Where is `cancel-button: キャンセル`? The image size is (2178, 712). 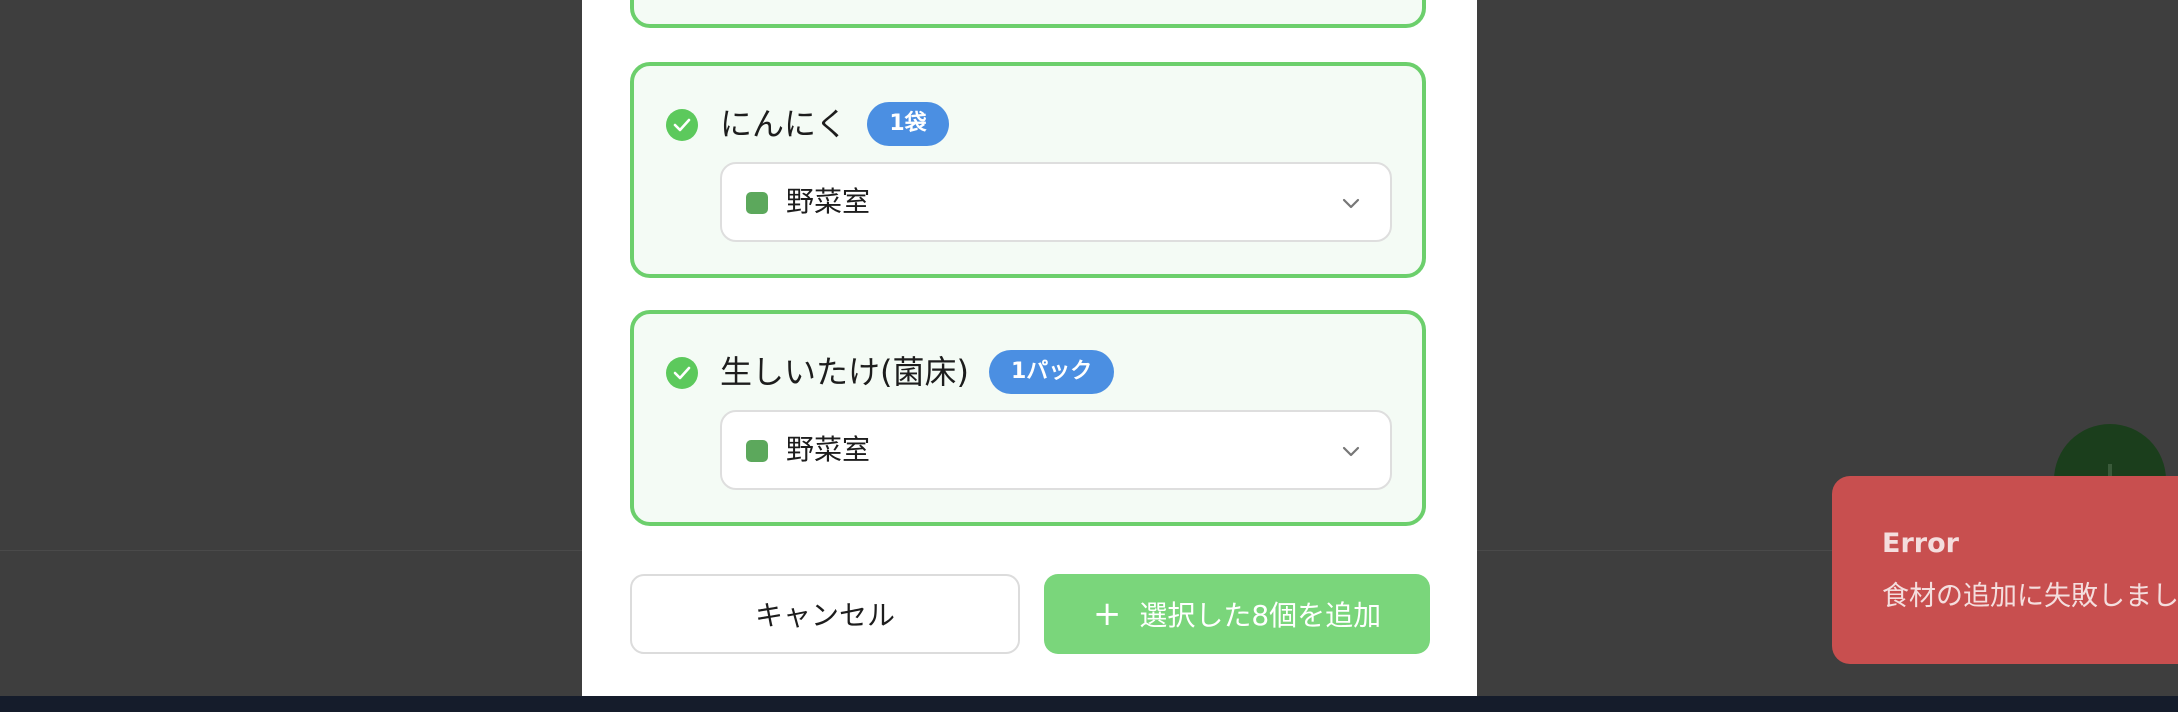
cancel-button: キャンセル is located at coordinates (825, 614).